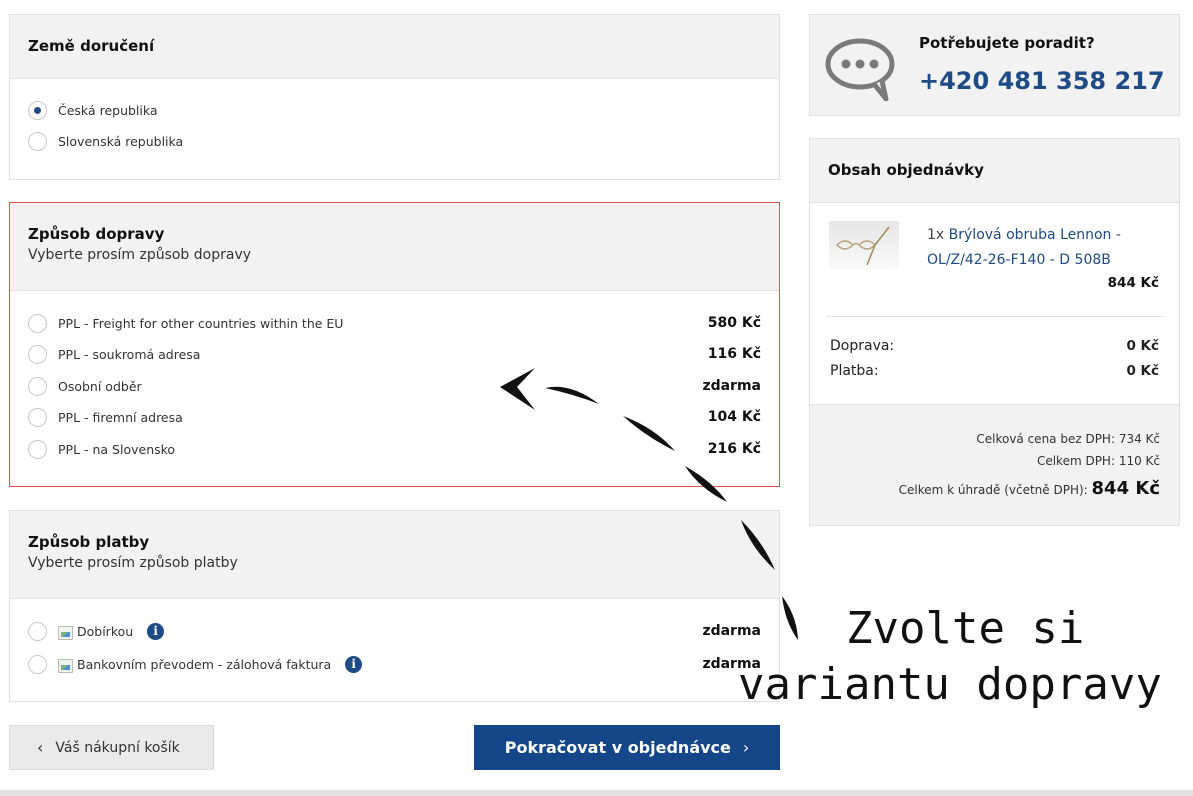 The image size is (1193, 796). What do you see at coordinates (1042, 81) in the screenshot?
I see `help-phone-link: +420 481 358 217` at bounding box center [1042, 81].